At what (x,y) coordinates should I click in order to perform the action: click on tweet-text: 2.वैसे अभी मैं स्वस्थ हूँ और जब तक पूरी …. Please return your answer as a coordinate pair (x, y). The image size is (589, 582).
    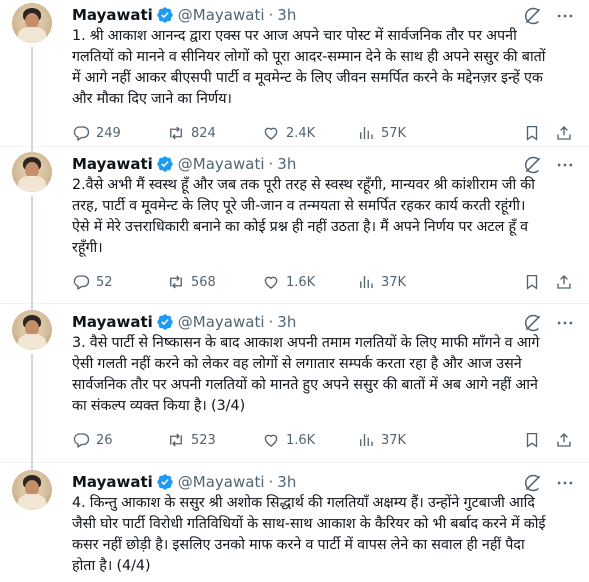
    Looking at the image, I should click on (303, 216).